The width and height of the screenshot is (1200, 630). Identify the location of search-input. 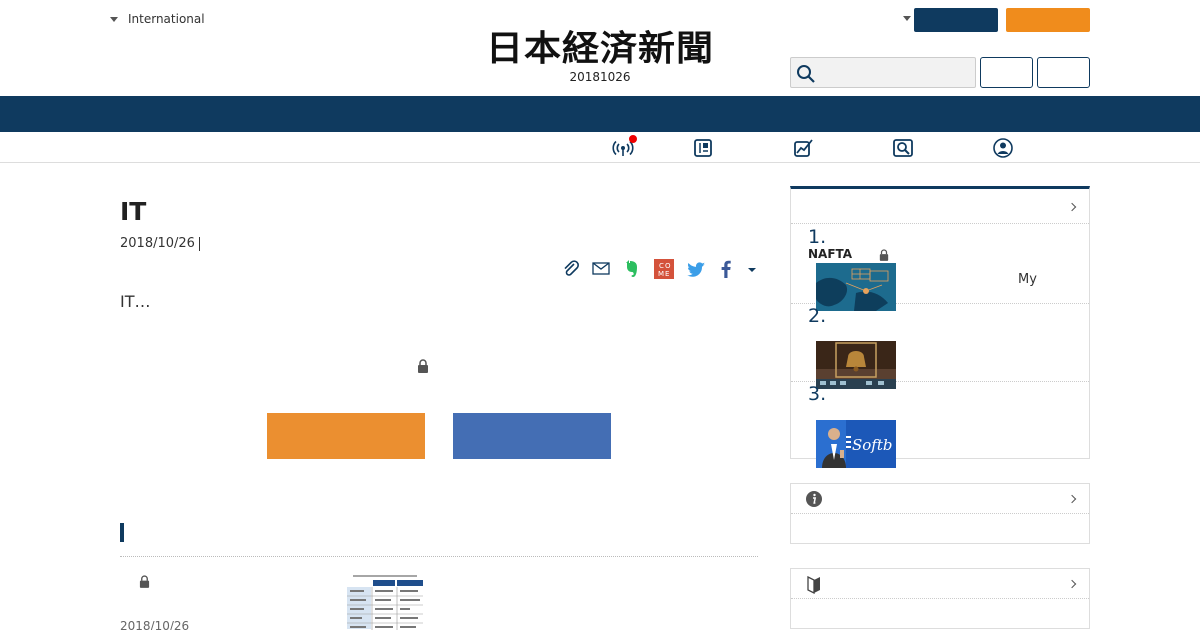
(896, 73).